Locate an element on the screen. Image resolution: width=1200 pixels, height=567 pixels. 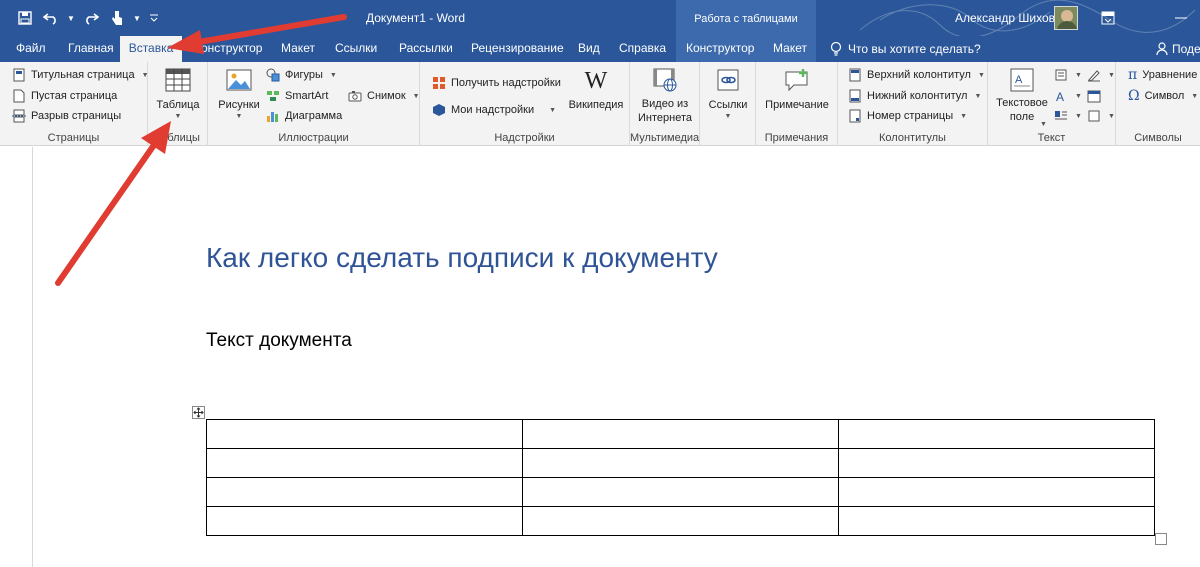
online-video-label-1: Видео из is located at coordinates (665, 104).